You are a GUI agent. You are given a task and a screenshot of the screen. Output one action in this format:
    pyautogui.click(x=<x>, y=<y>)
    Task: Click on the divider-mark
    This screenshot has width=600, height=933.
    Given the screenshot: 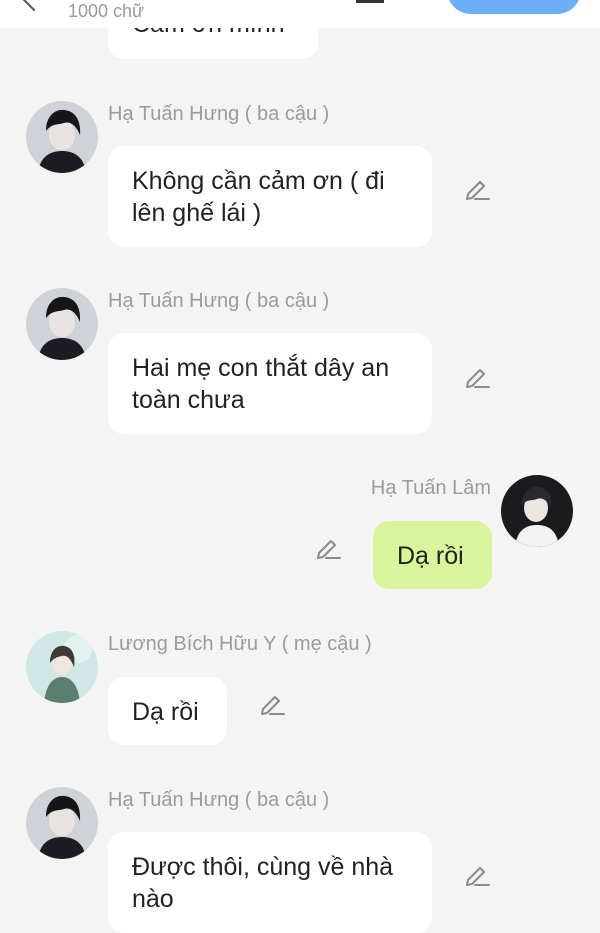 What is the action you would take?
    pyautogui.click(x=370, y=1)
    